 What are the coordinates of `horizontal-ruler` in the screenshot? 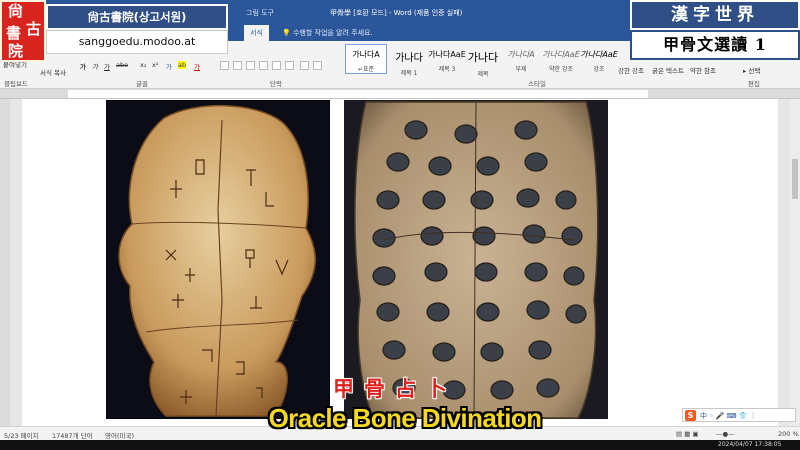 It's located at (400, 94).